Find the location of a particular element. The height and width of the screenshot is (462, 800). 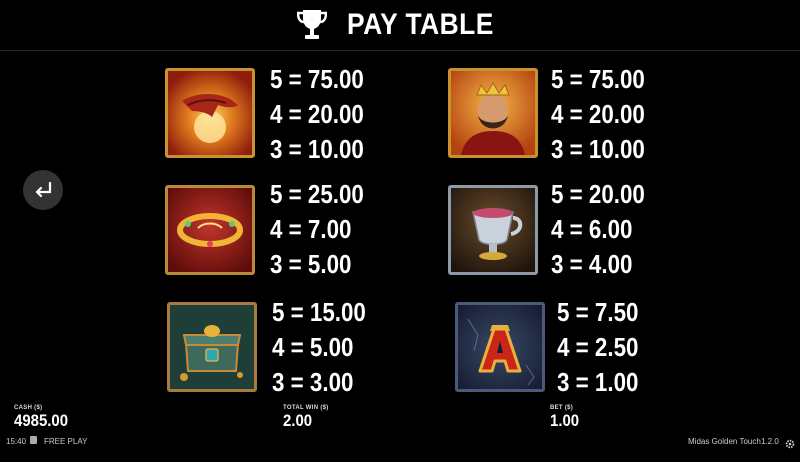

return-arrow-icon is located at coordinates (43, 189).